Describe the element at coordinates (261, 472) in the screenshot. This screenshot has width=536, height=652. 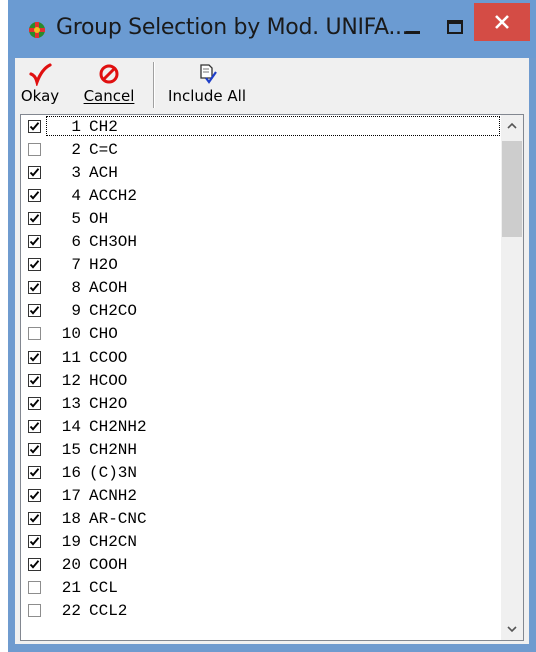
I see `group-list-item: 16 (C)3N` at that location.